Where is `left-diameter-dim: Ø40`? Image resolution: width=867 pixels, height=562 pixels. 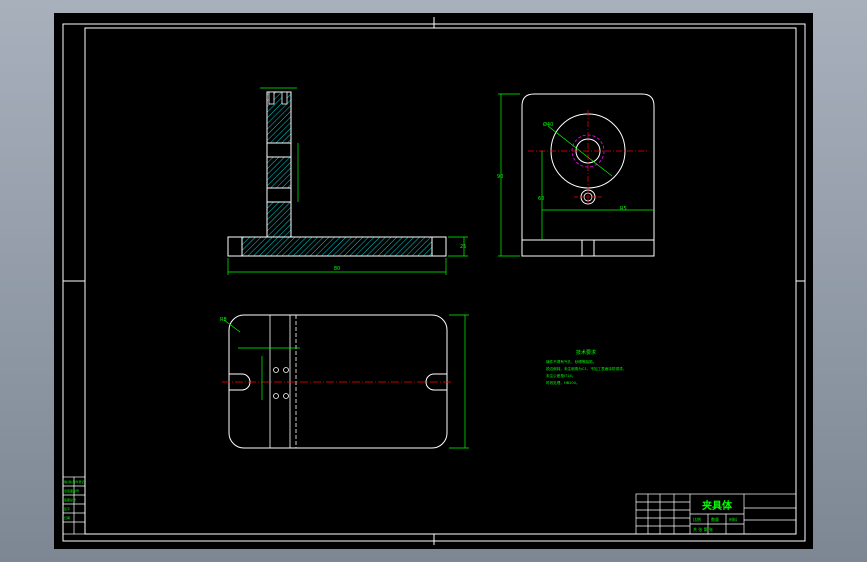 left-diameter-dim: Ø40 is located at coordinates (548, 124).